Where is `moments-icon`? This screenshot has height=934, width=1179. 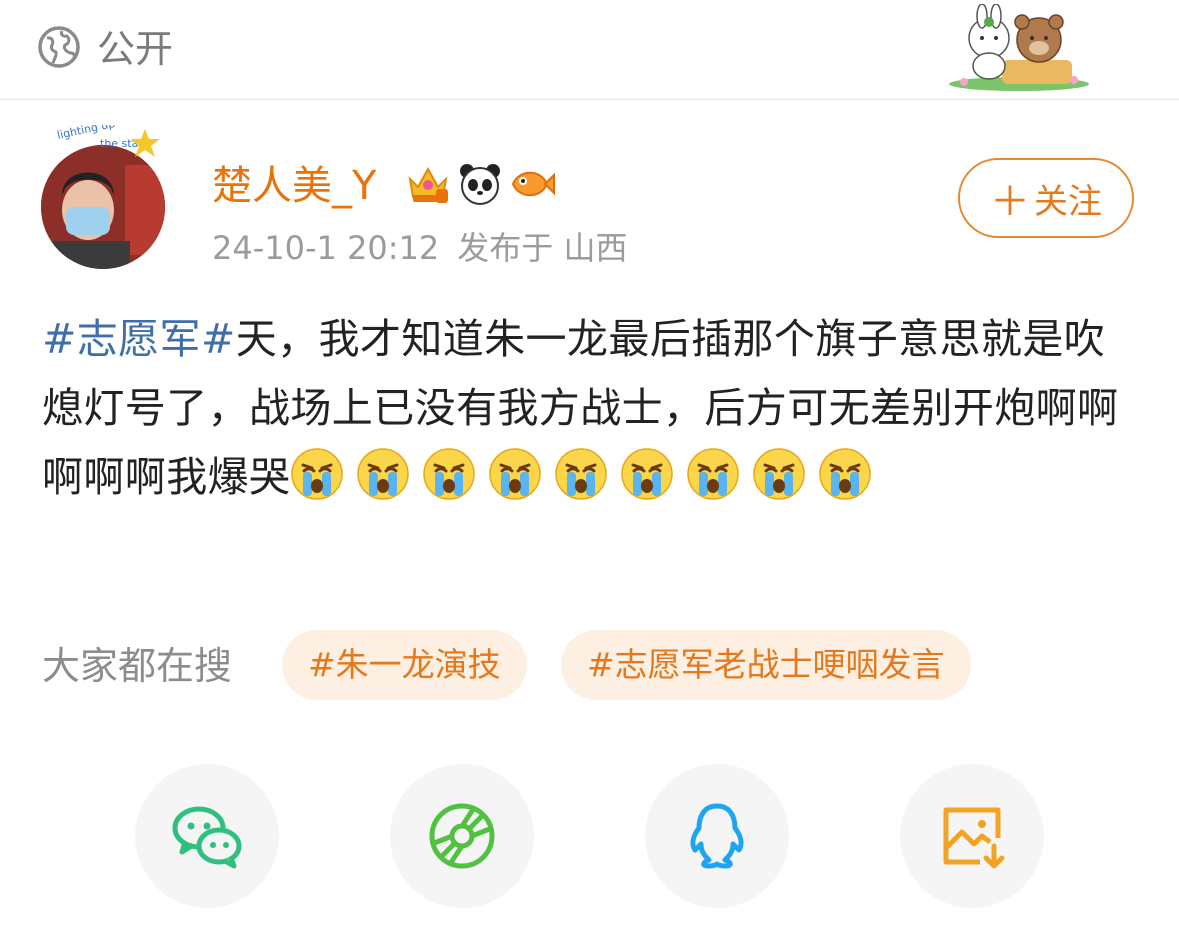 moments-icon is located at coordinates (462, 836).